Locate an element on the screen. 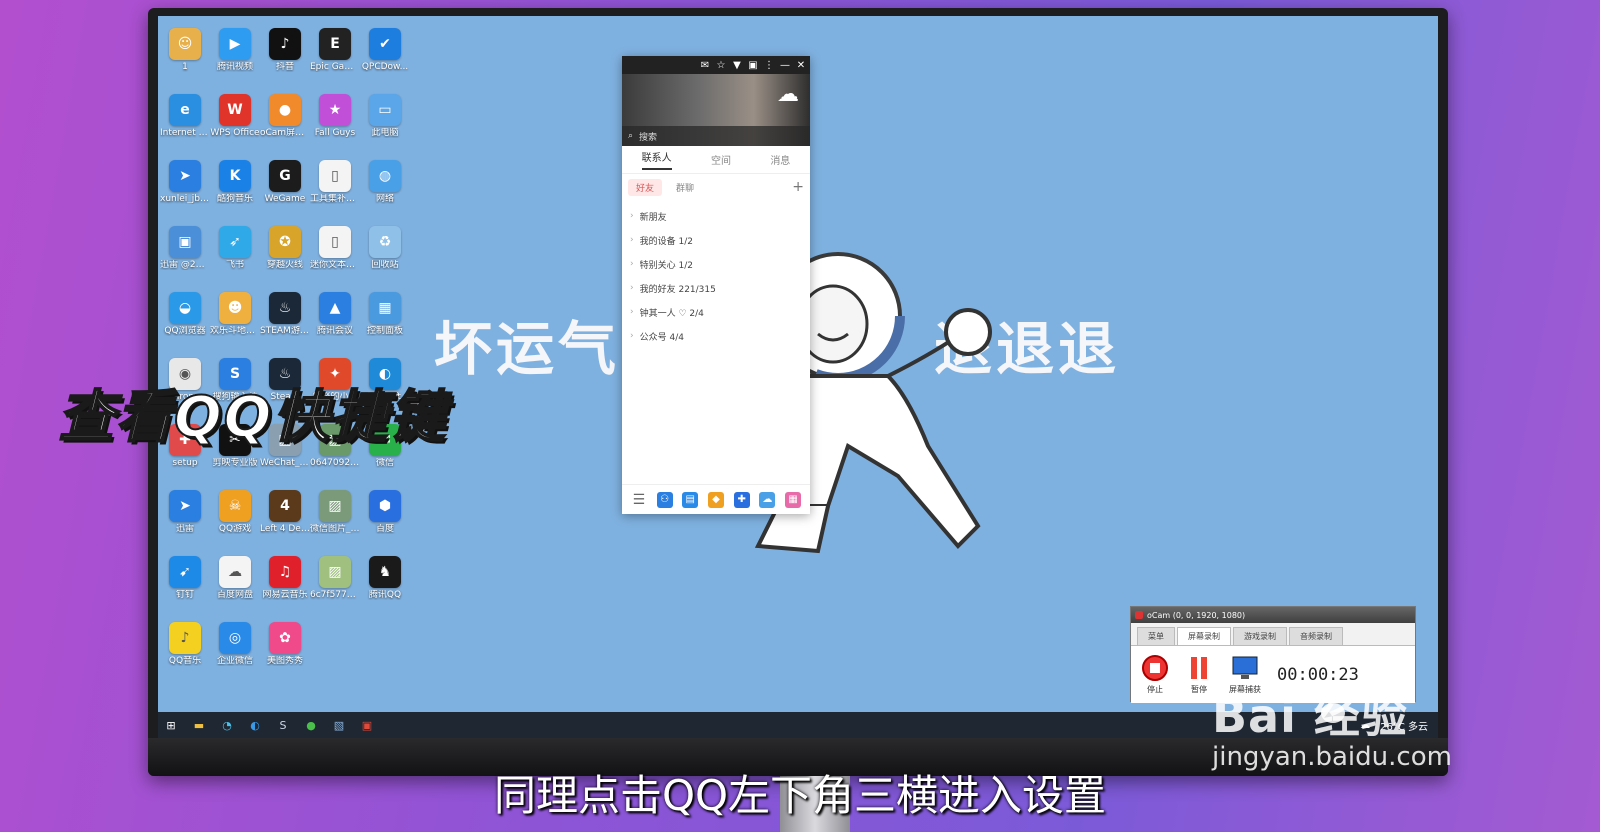  wechat-taskbar-icon: ● is located at coordinates (311, 725).